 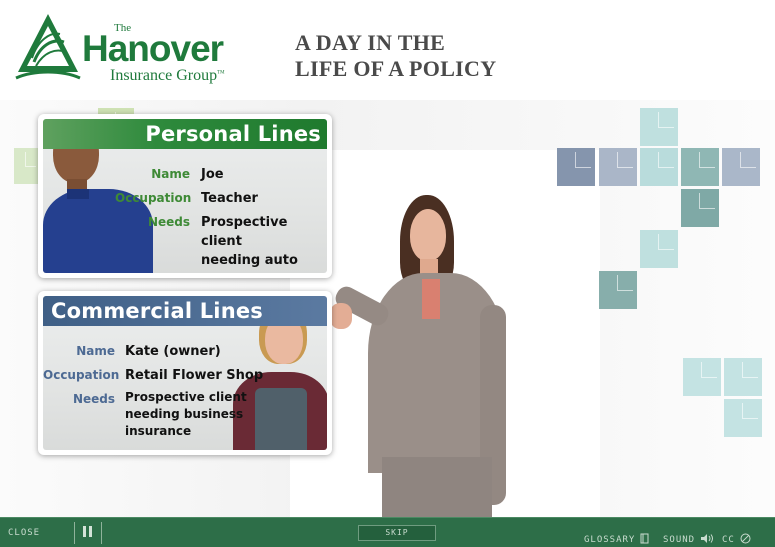 What do you see at coordinates (153, 198) in the screenshot?
I see `joe-occupation-label: Occupation` at bounding box center [153, 198].